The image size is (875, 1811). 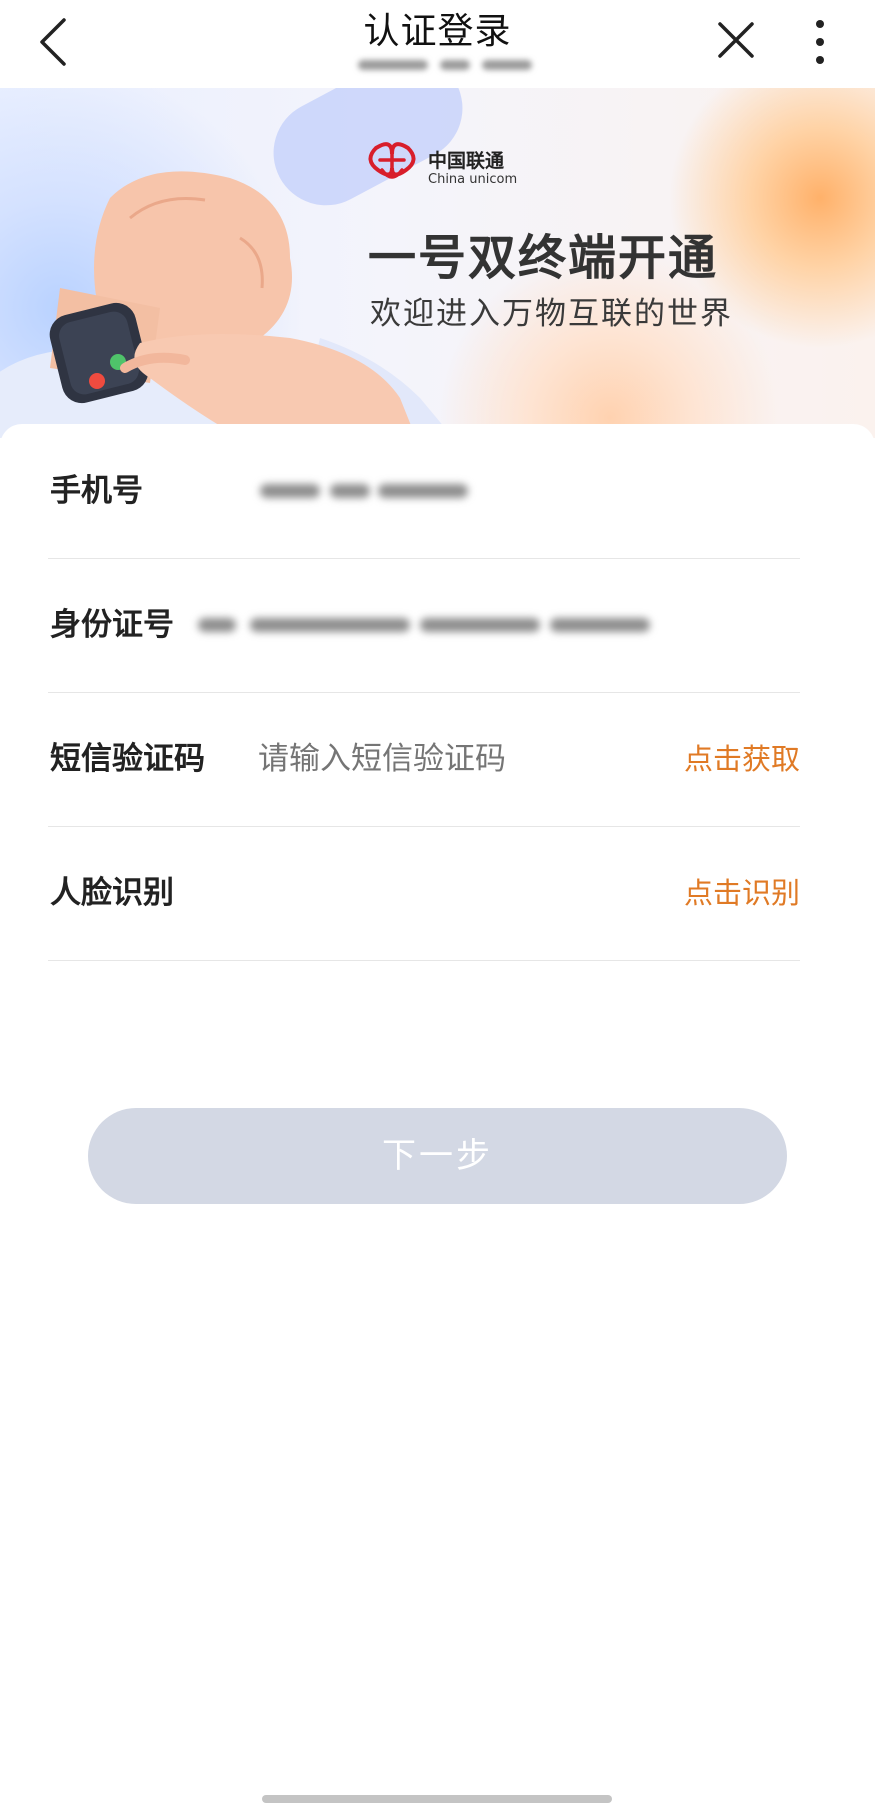 I want to click on face-recognition-label: 人脸识别, so click(x=112, y=893).